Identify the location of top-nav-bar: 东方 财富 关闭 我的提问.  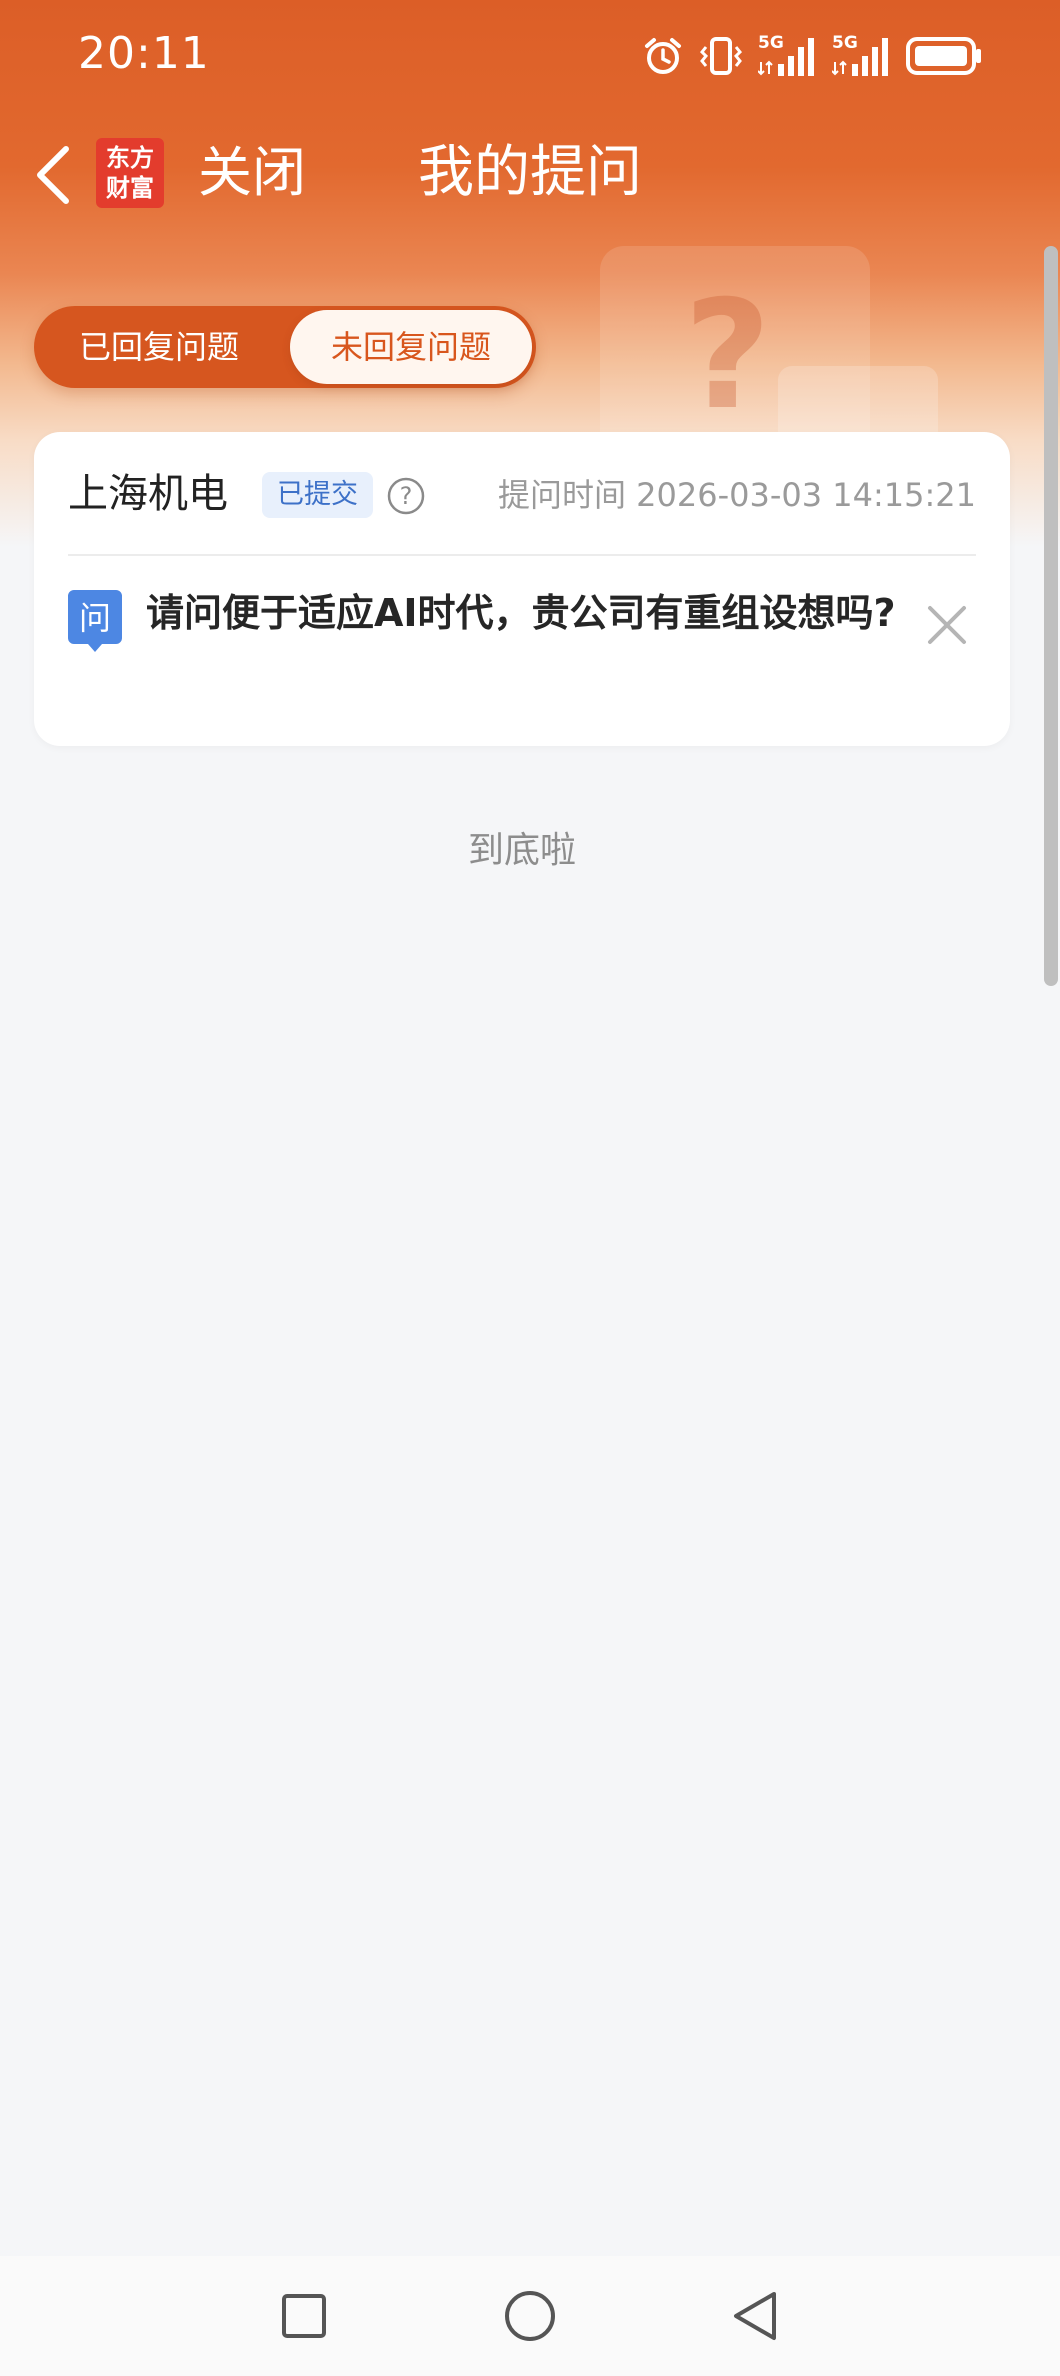
(530, 174).